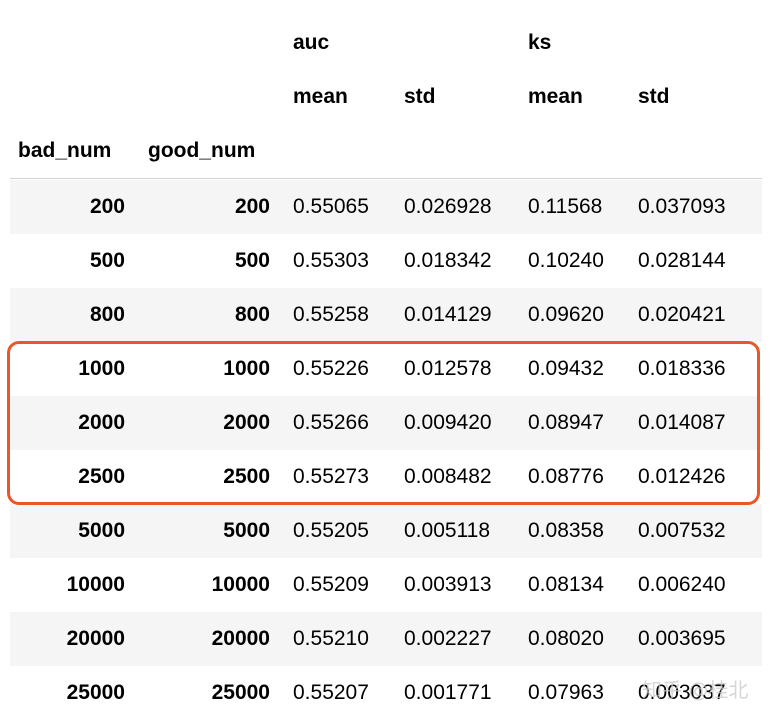  I want to click on column-group-ks: ks, so click(540, 42).